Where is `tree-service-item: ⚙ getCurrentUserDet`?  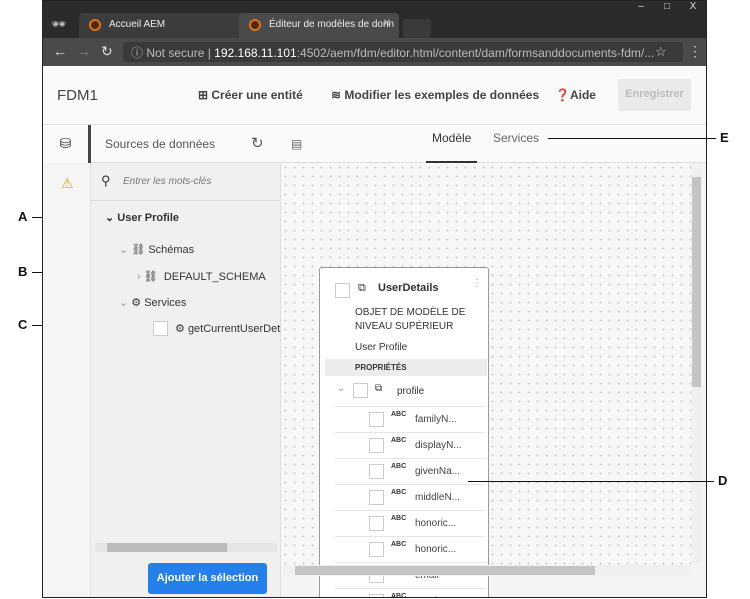 tree-service-item: ⚙ getCurrentUserDet is located at coordinates (227, 328).